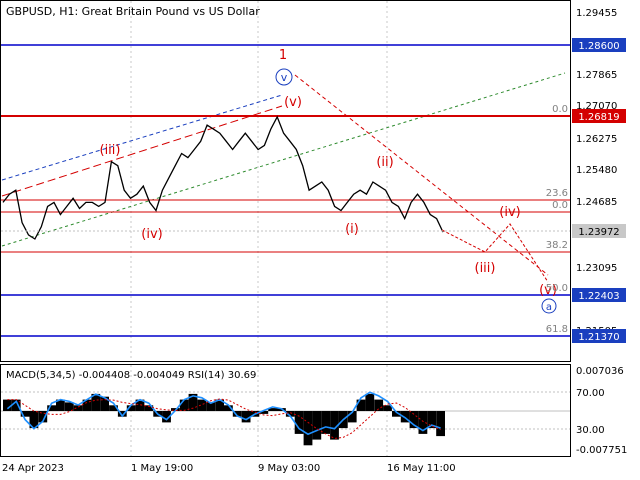 The width and height of the screenshot is (640, 480). What do you see at coordinates (557, 329) in the screenshot?
I see `fib-label-61-8: 61.8` at bounding box center [557, 329].